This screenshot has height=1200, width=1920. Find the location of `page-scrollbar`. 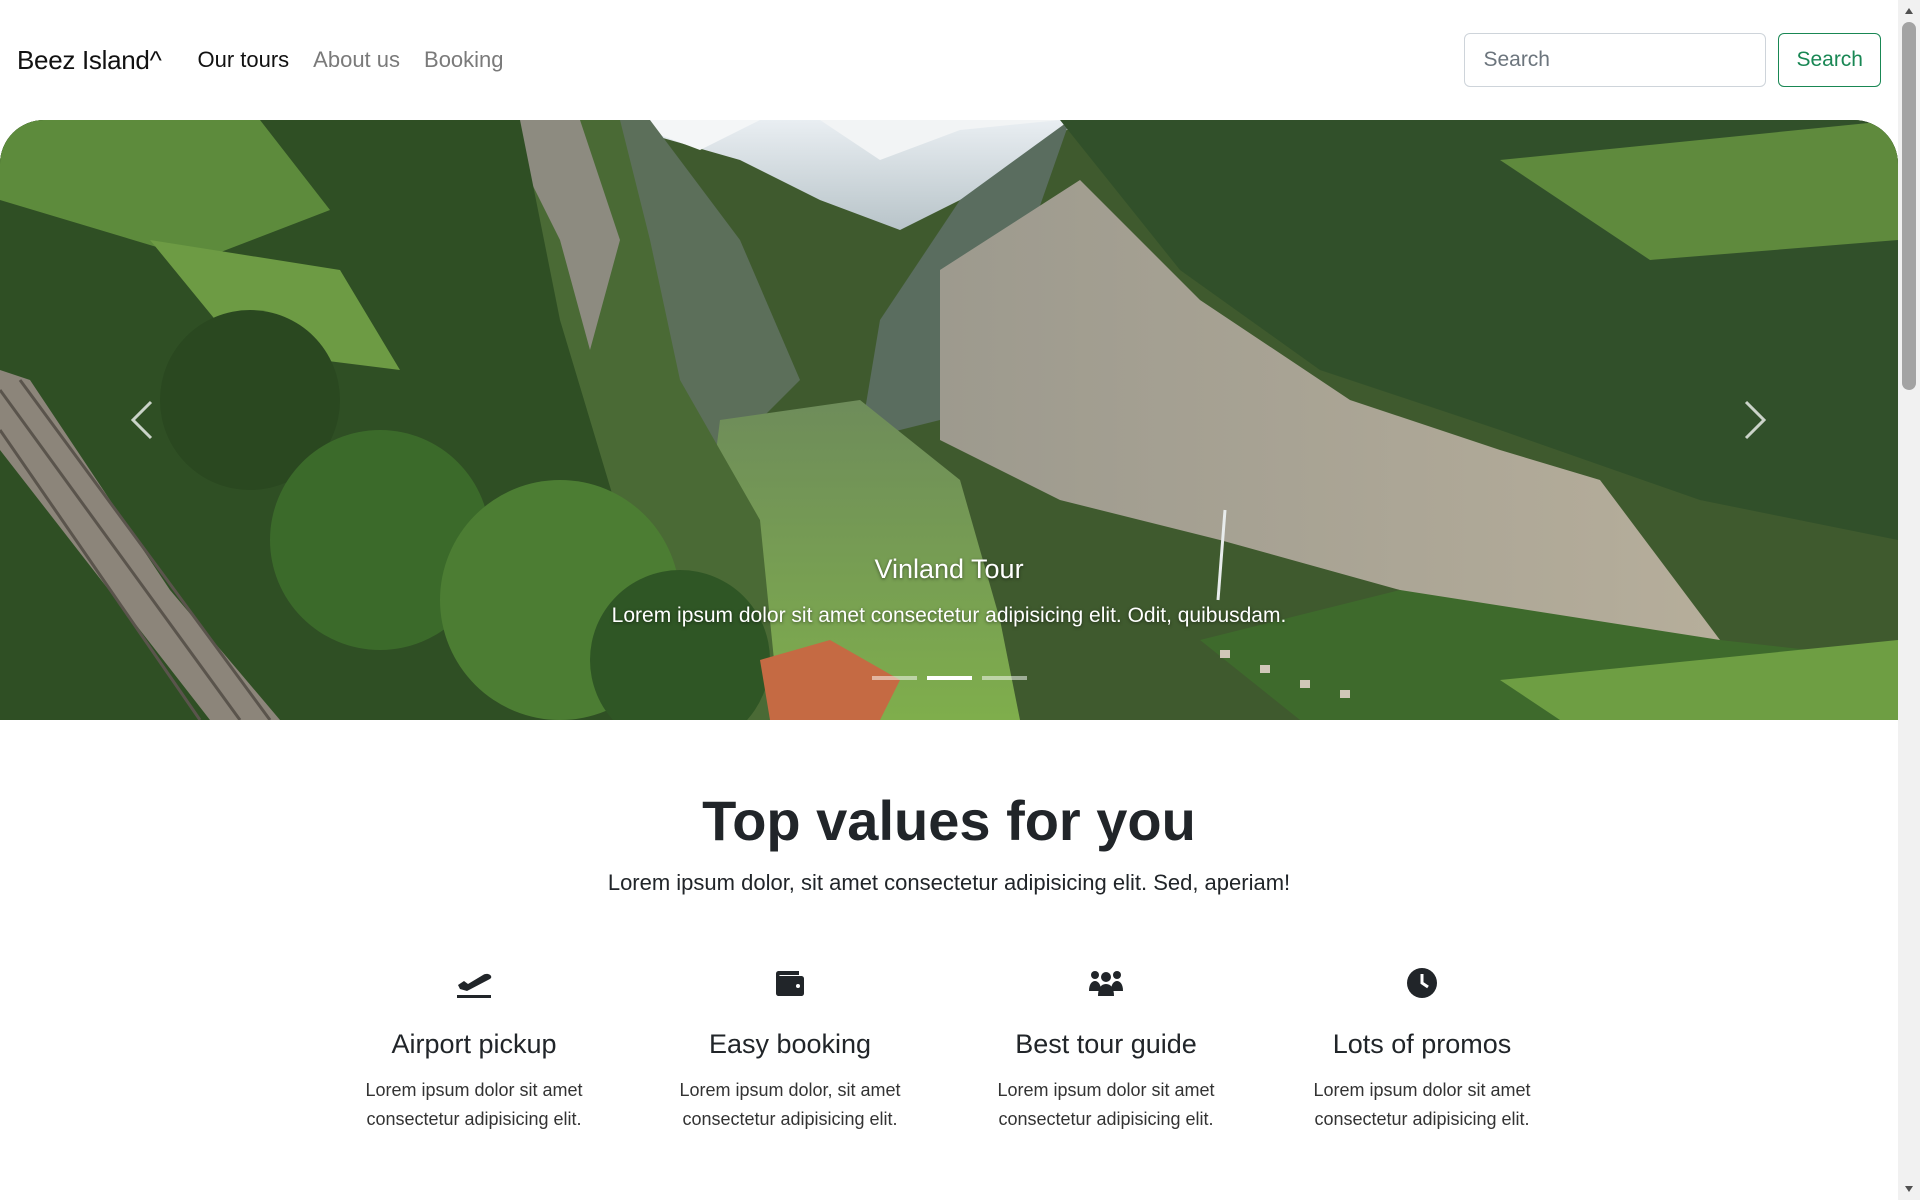

page-scrollbar is located at coordinates (1909, 600).